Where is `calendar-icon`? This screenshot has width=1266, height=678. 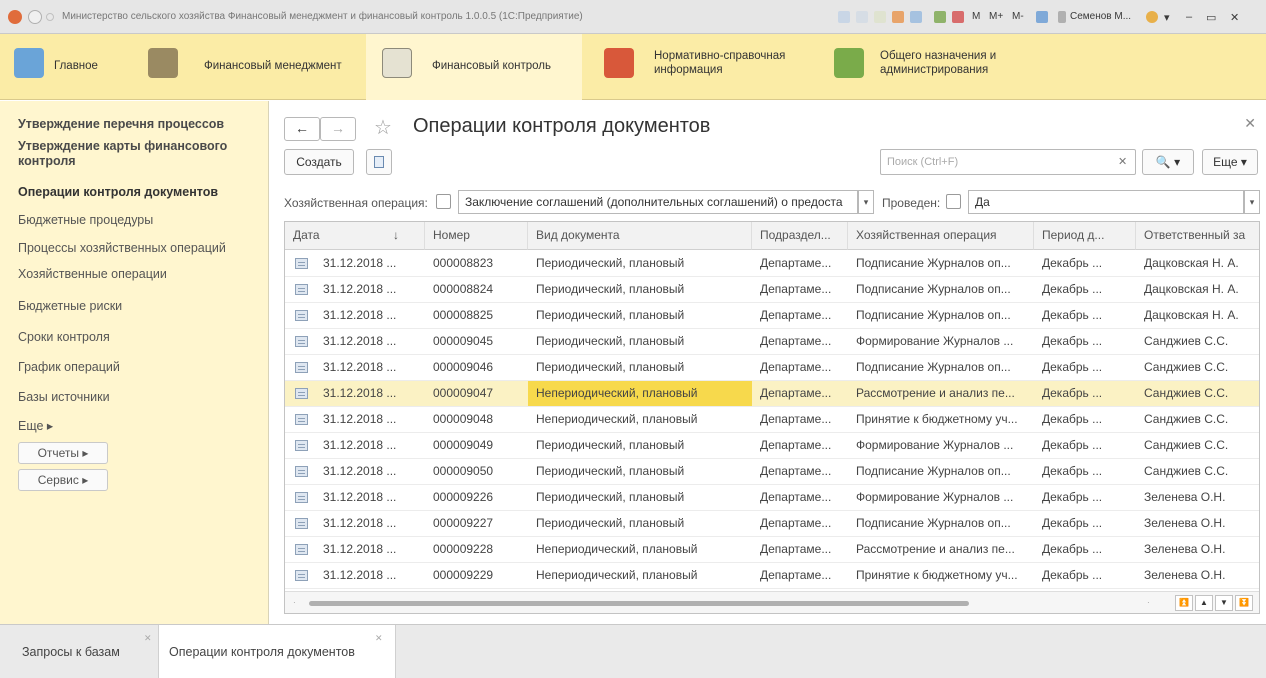
calendar-icon is located at coordinates (940, 17).